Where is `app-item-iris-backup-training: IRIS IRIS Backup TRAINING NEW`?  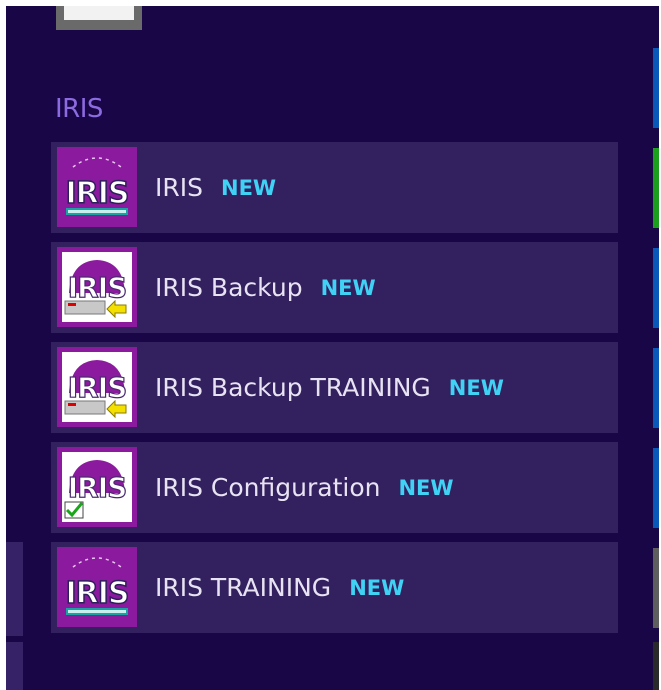 app-item-iris-backup-training: IRIS IRIS Backup TRAINING NEW is located at coordinates (334, 387).